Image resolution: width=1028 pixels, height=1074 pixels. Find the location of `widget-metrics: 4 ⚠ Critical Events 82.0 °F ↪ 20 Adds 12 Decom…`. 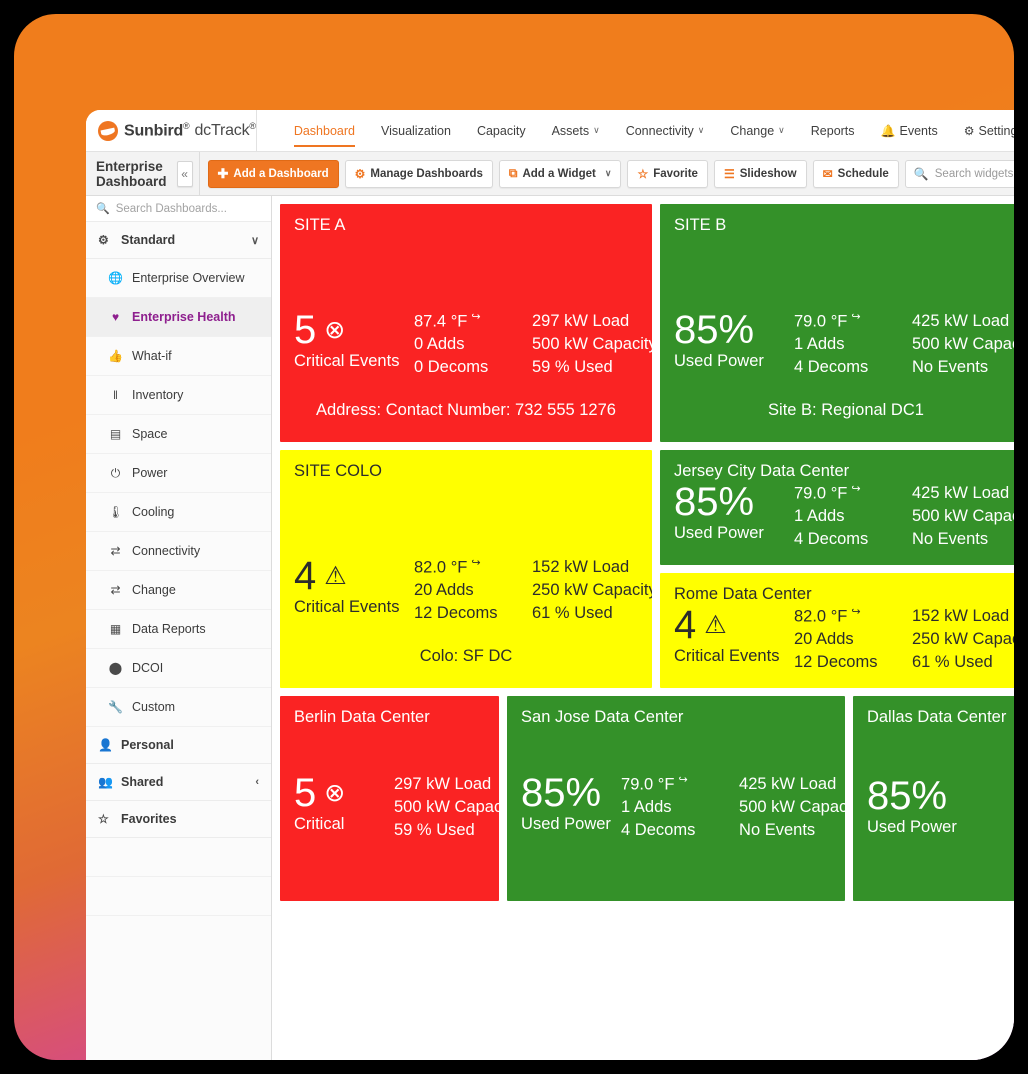

widget-metrics: 4 ⚠ Critical Events 82.0 °F ↪ 20 Adds 12 Decom… is located at coordinates (473, 590).